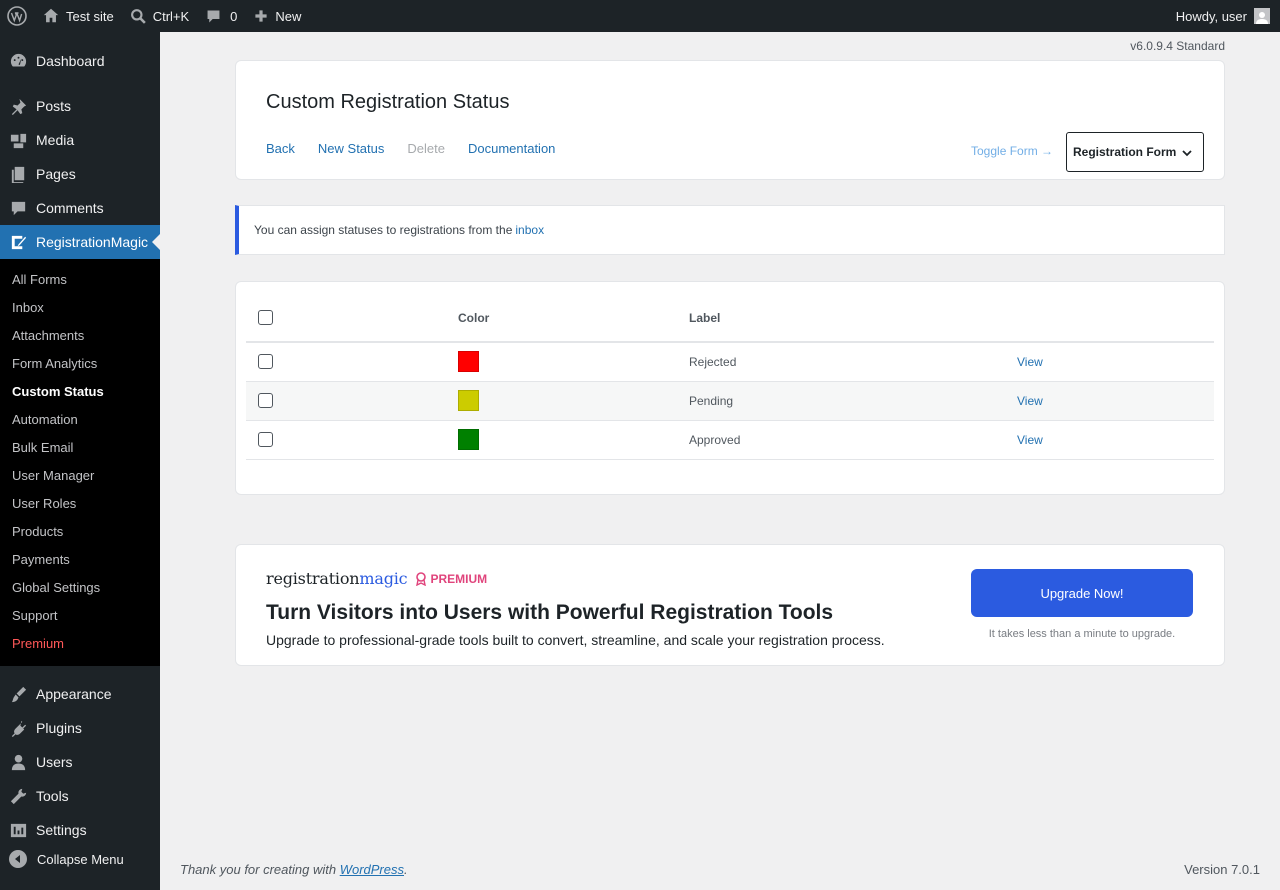  I want to click on wordpress-link: WordPress, so click(372, 869).